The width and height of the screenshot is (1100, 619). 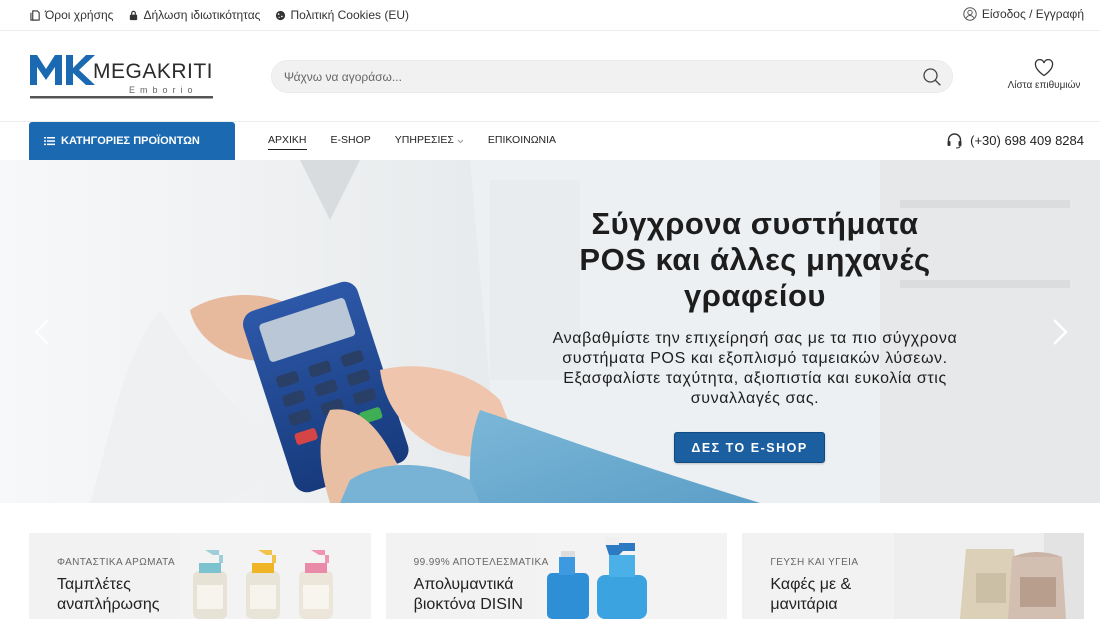 I want to click on terms-label: Όροι χρήσης, so click(x=79, y=15).